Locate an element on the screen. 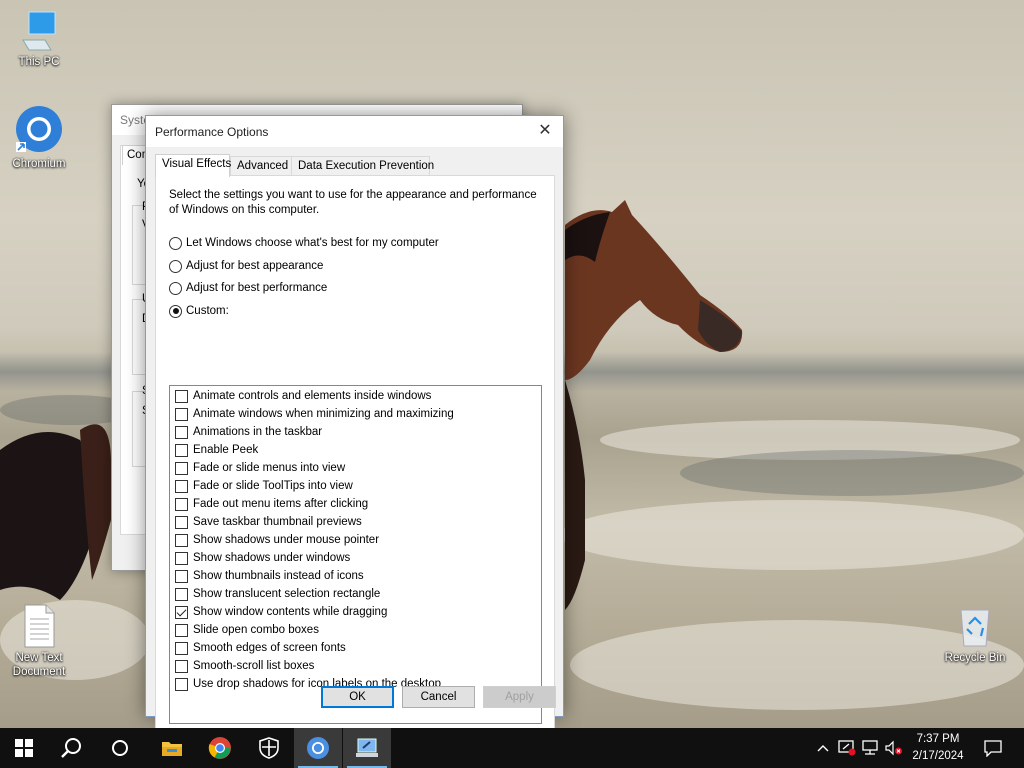 The width and height of the screenshot is (1024, 768). option-label: Save taskbar thumbnail previews is located at coordinates (277, 522).